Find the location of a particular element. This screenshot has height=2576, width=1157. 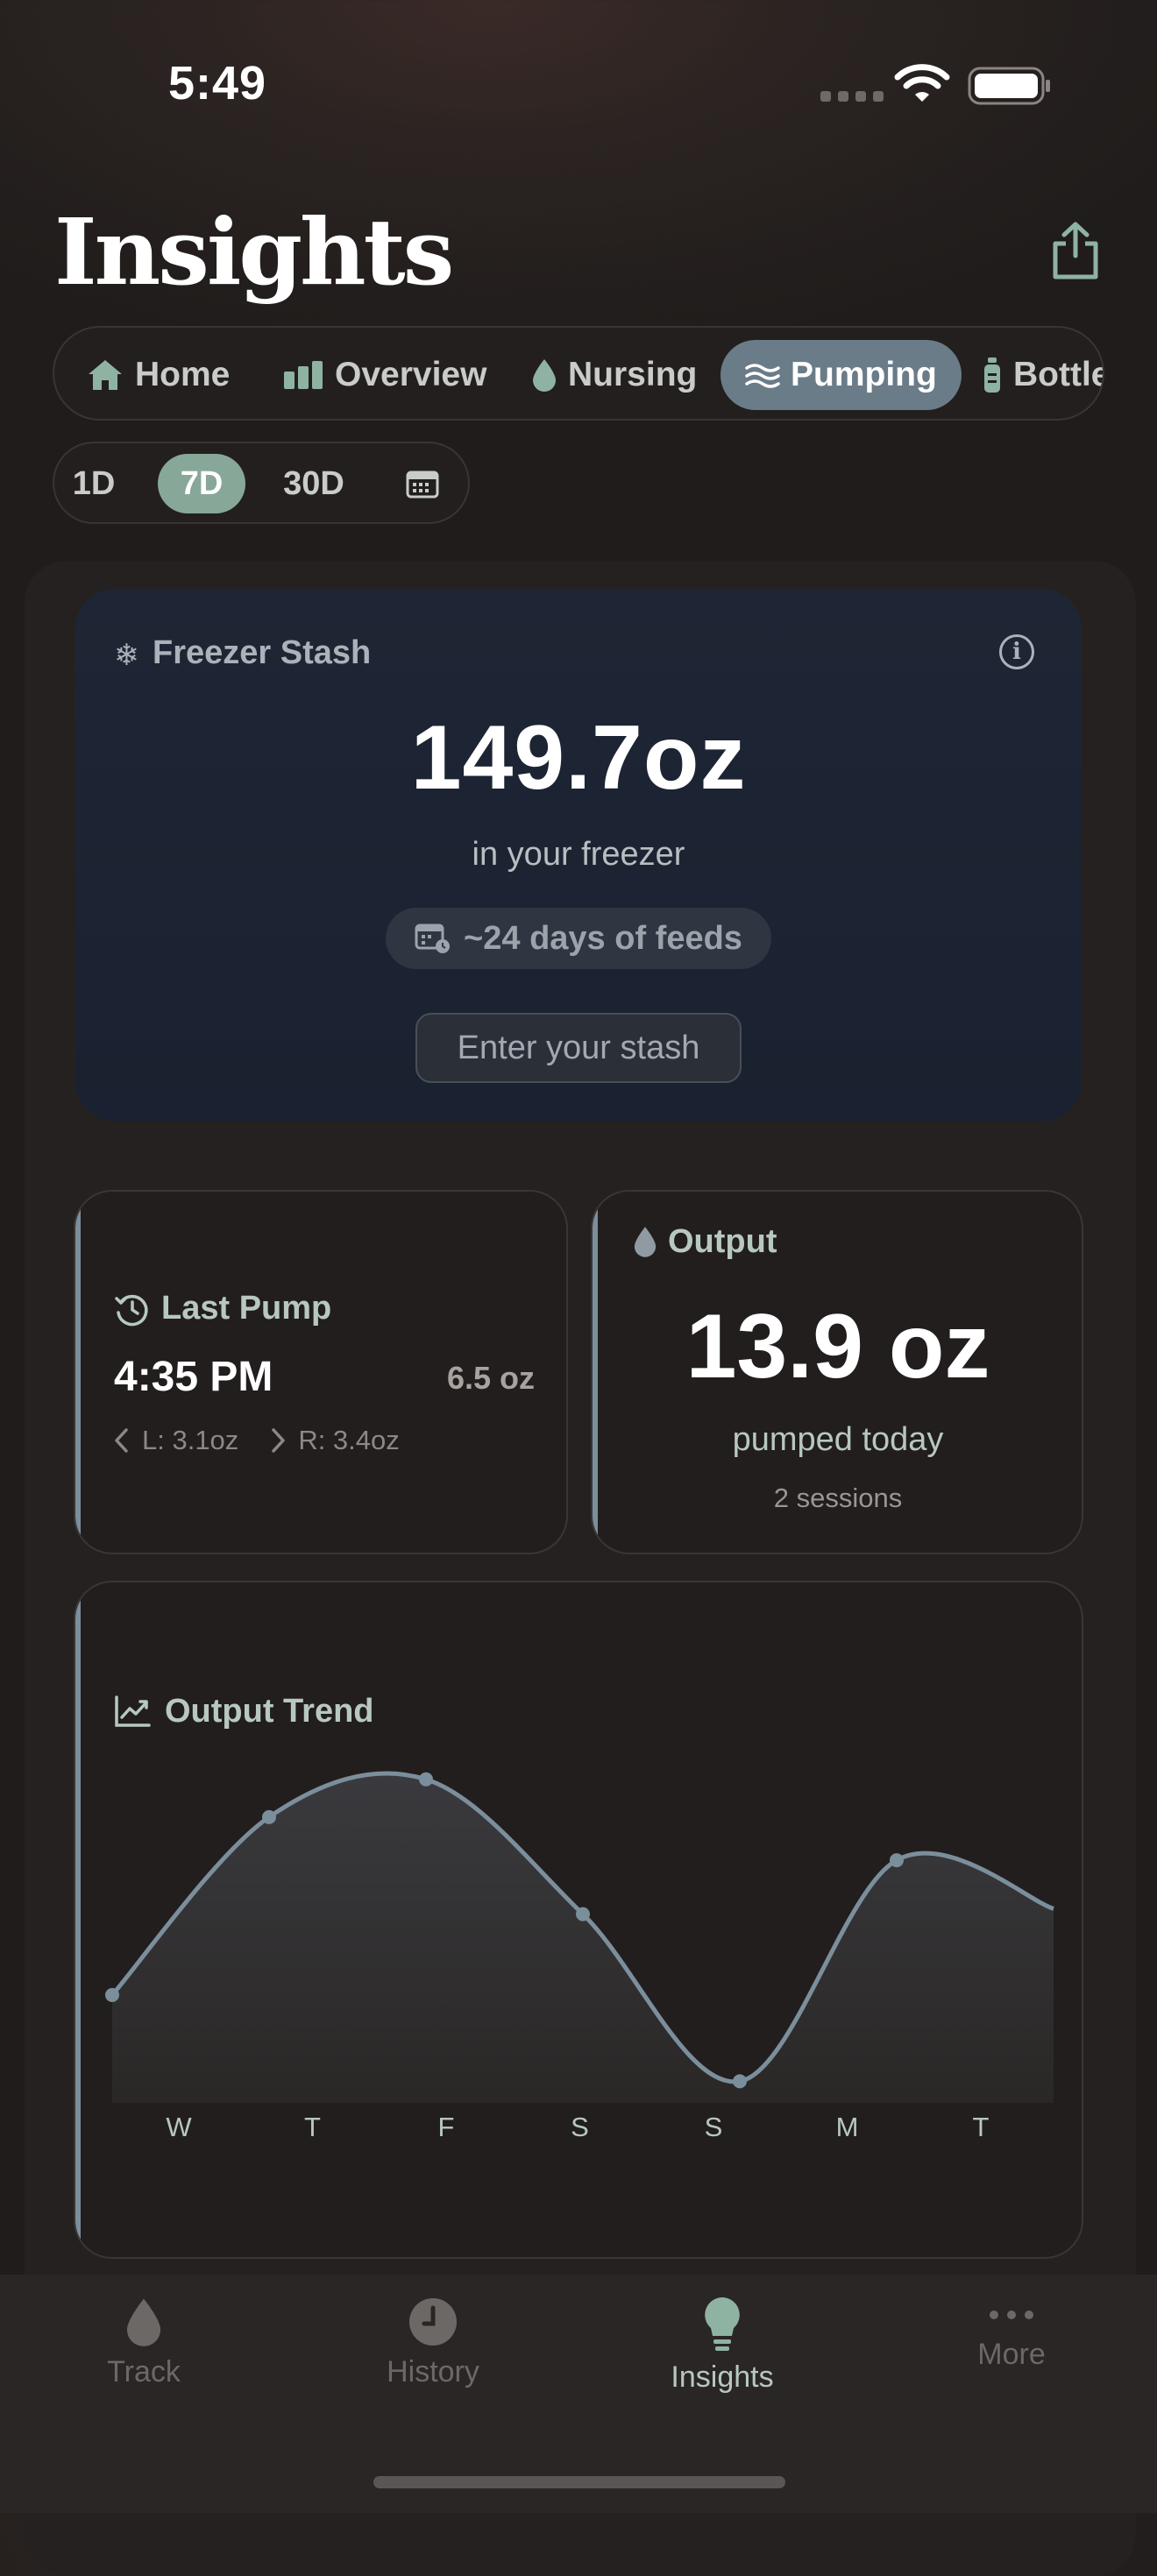

x-tick-label: F is located at coordinates (446, 2127).